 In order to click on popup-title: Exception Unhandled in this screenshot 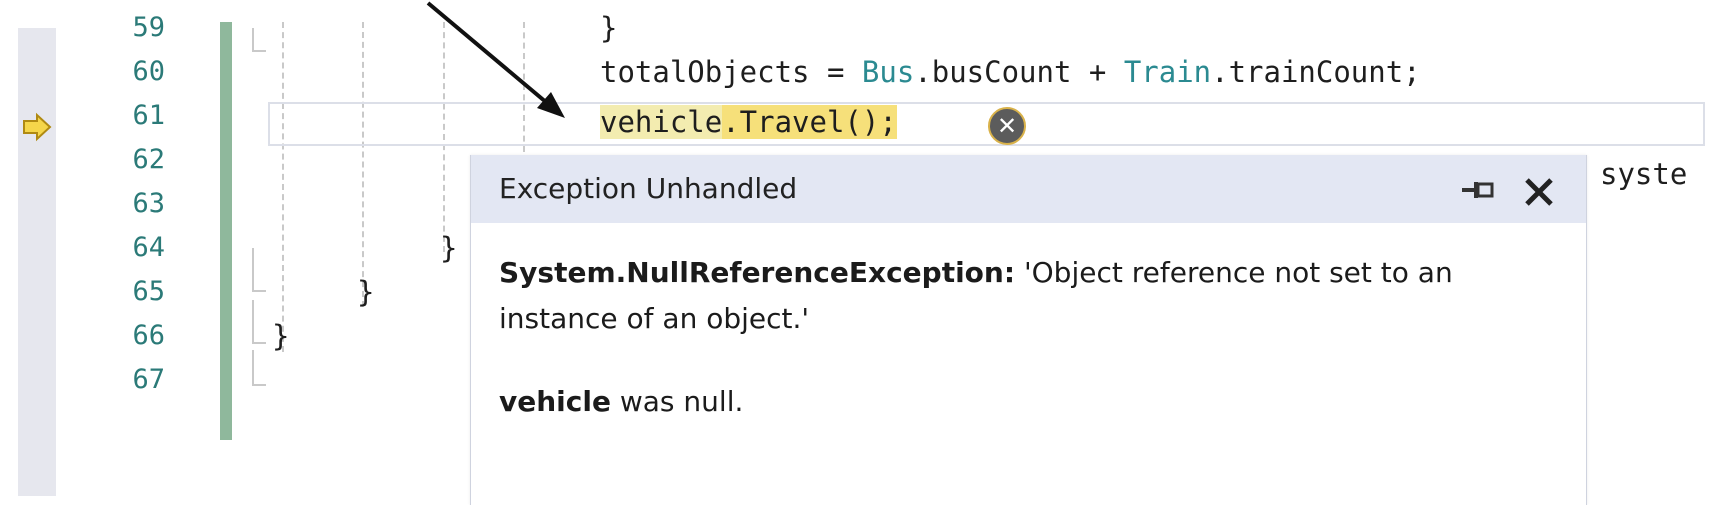, I will do `click(648, 188)`.